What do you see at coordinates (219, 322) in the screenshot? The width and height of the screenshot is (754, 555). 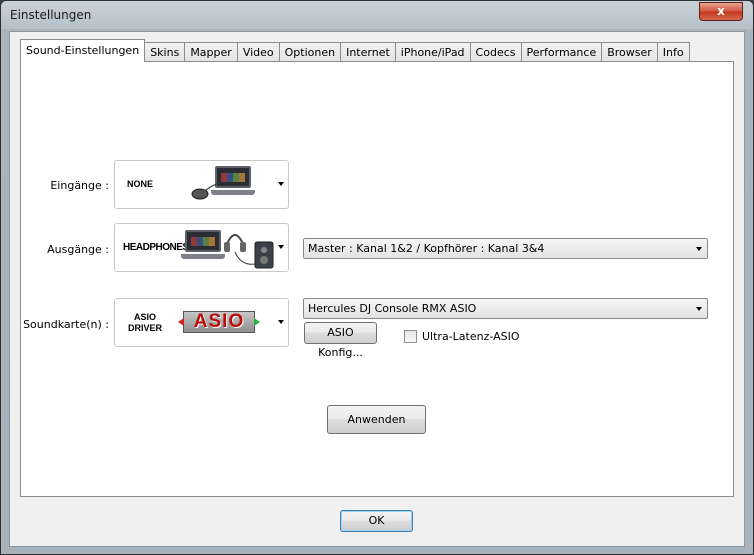 I see `asio-logo: ASIO` at bounding box center [219, 322].